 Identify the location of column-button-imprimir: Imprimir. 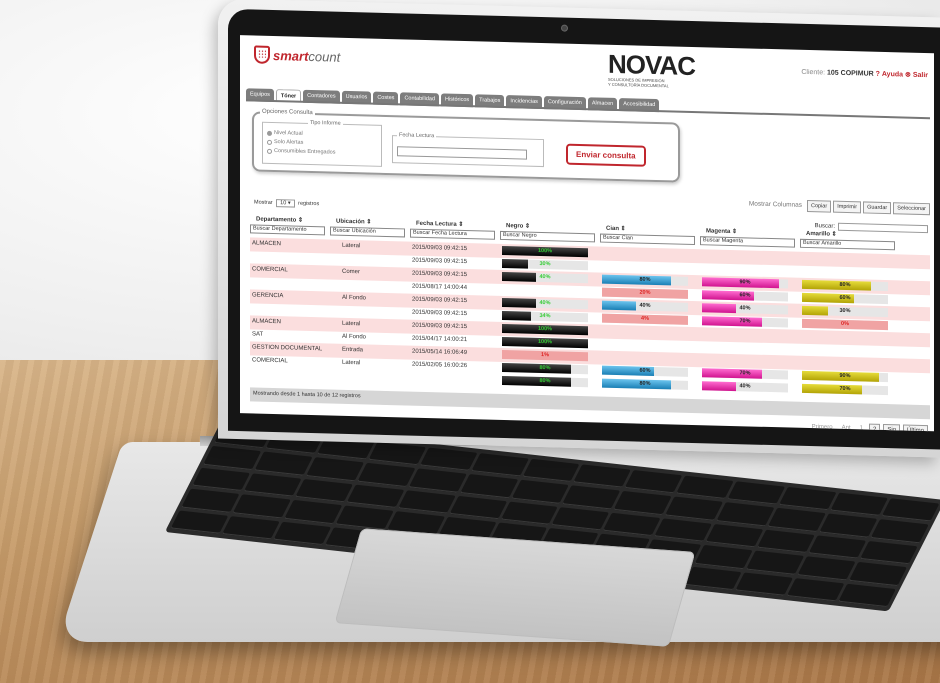
(847, 207).